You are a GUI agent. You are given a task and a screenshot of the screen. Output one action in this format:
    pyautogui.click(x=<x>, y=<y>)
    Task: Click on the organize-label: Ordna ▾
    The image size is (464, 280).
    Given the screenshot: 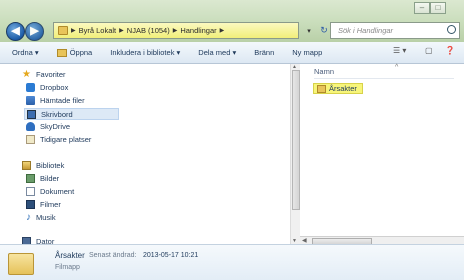 What is the action you would take?
    pyautogui.click(x=25, y=52)
    